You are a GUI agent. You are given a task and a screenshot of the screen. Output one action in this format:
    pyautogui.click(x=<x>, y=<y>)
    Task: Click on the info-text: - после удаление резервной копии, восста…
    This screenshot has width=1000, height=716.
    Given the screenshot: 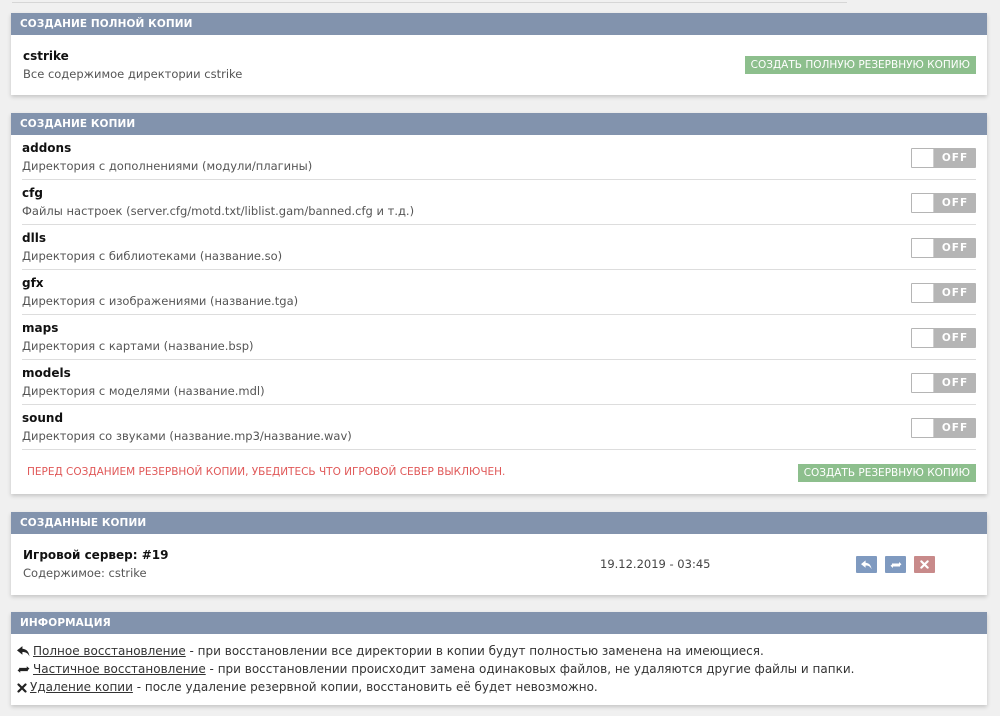 What is the action you would take?
    pyautogui.click(x=365, y=687)
    